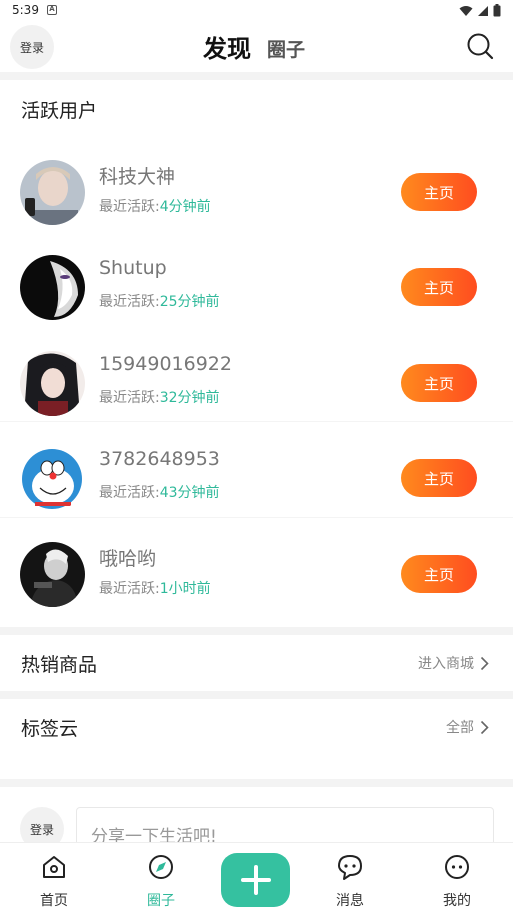  What do you see at coordinates (54, 867) in the screenshot?
I see `home-icon` at bounding box center [54, 867].